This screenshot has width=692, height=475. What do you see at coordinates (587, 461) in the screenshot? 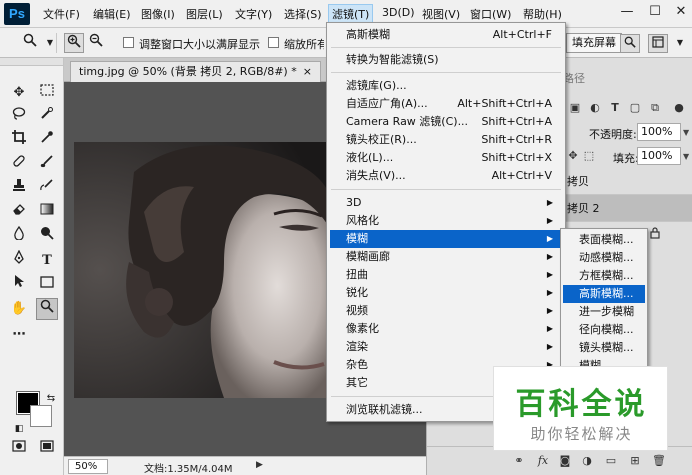
I see `adjustment-layer-icon: ◑` at bounding box center [587, 461].